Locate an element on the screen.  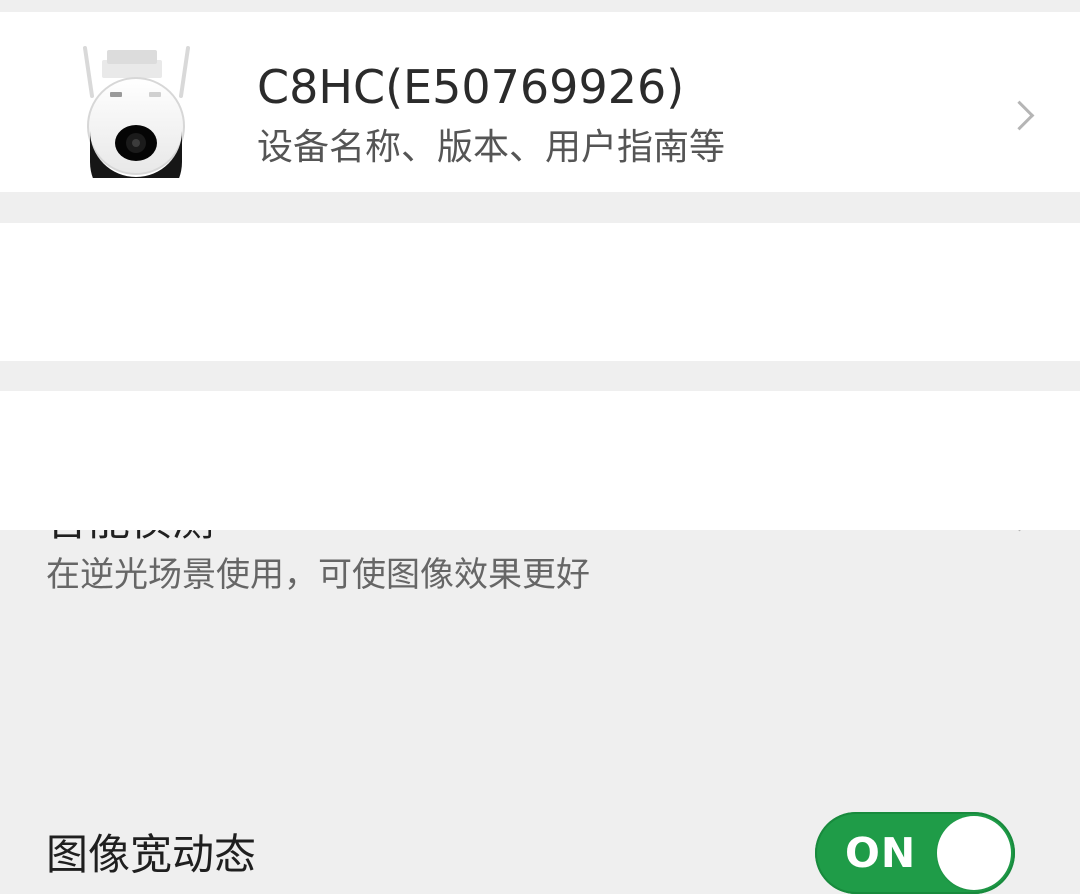
security-camera-icon is located at coordinates (136, 112).